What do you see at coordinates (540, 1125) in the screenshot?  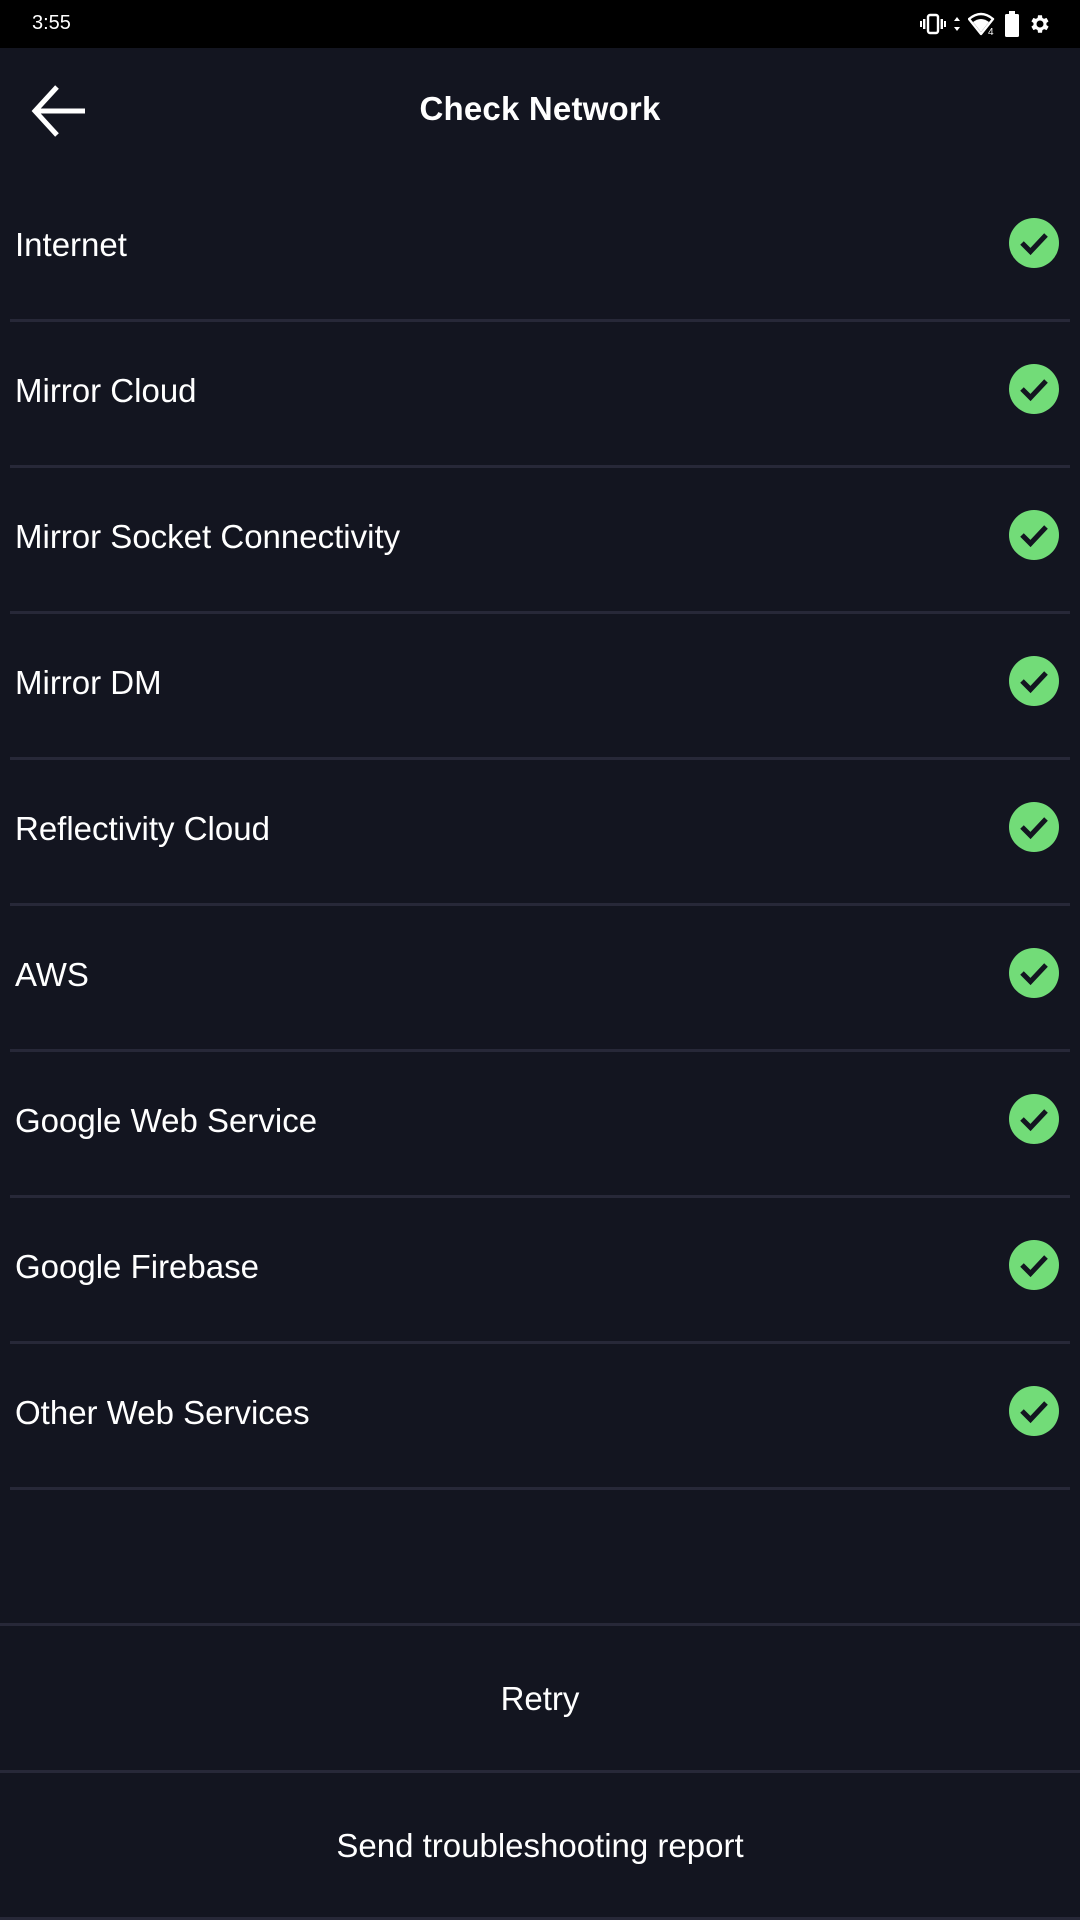 I see `check-row: Google Web Service` at bounding box center [540, 1125].